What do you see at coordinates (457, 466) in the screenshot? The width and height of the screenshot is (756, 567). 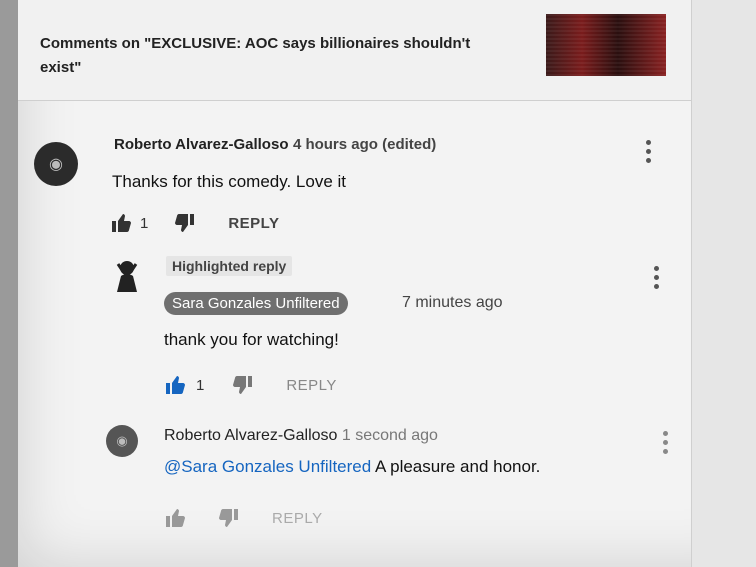 I see `comment-body: A pleasure and honor.` at bounding box center [457, 466].